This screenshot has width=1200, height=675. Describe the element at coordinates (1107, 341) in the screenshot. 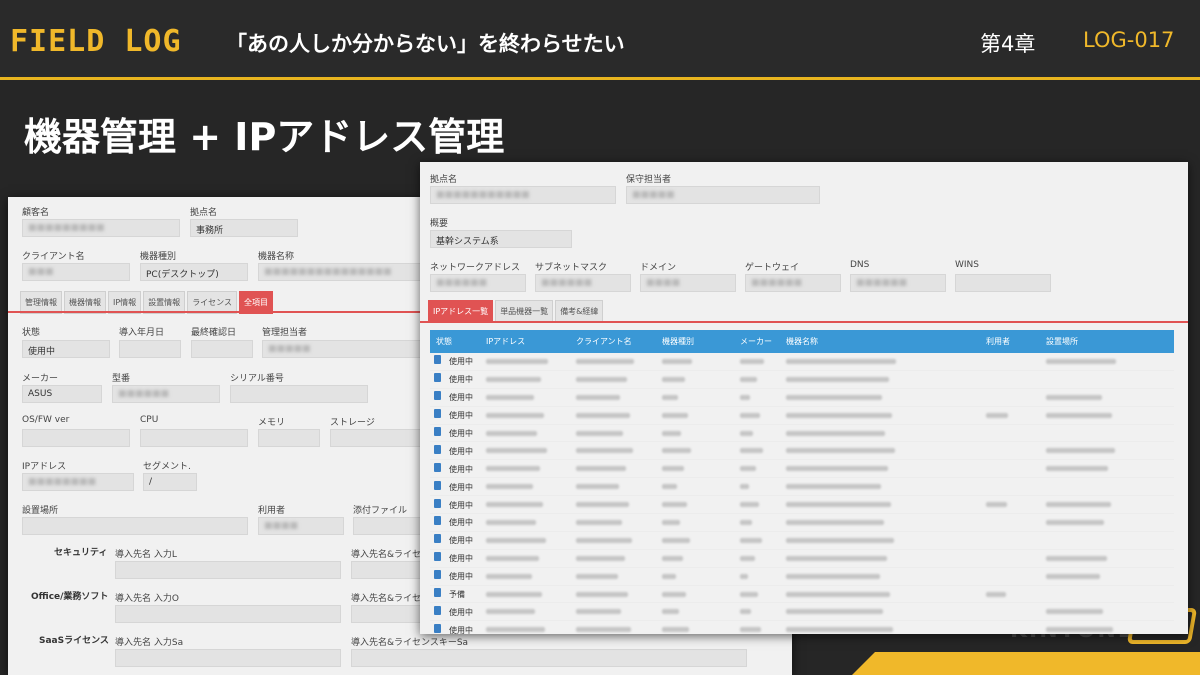

I see `col-header: 設置場所` at that location.